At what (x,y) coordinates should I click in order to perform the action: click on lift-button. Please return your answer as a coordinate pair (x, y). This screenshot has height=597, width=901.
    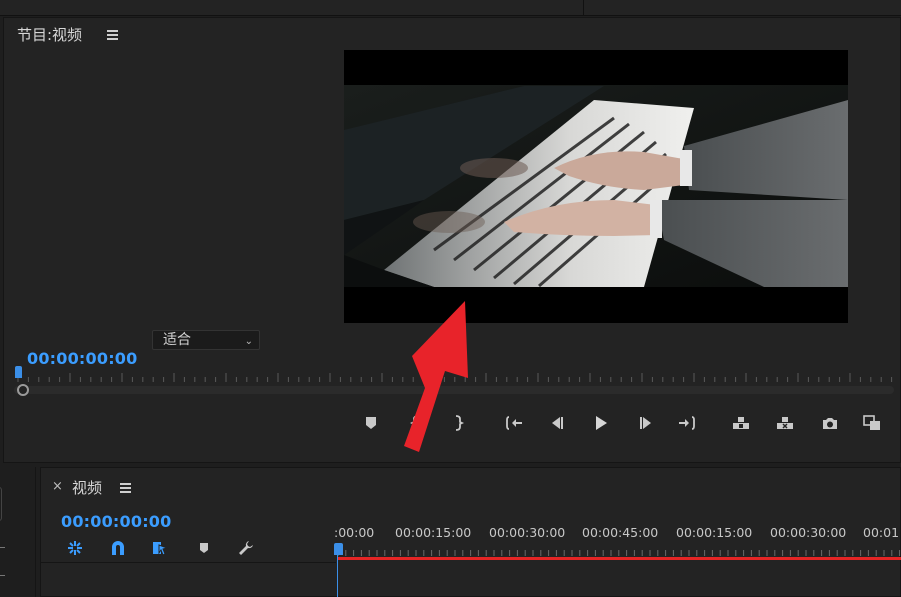
    Looking at the image, I should click on (741, 423).